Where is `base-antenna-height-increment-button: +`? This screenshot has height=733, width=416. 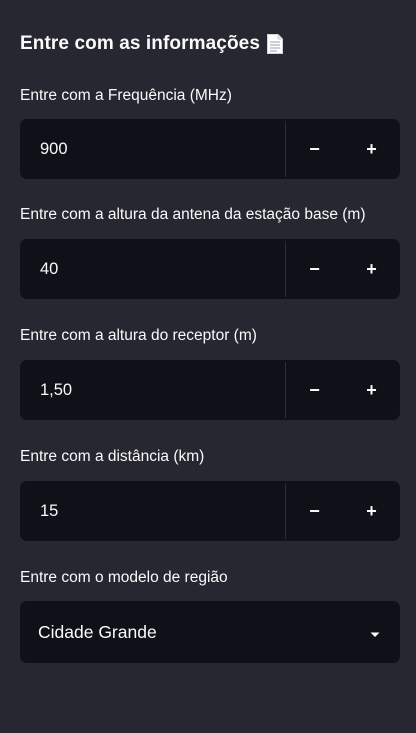 base-antenna-height-increment-button: + is located at coordinates (371, 269).